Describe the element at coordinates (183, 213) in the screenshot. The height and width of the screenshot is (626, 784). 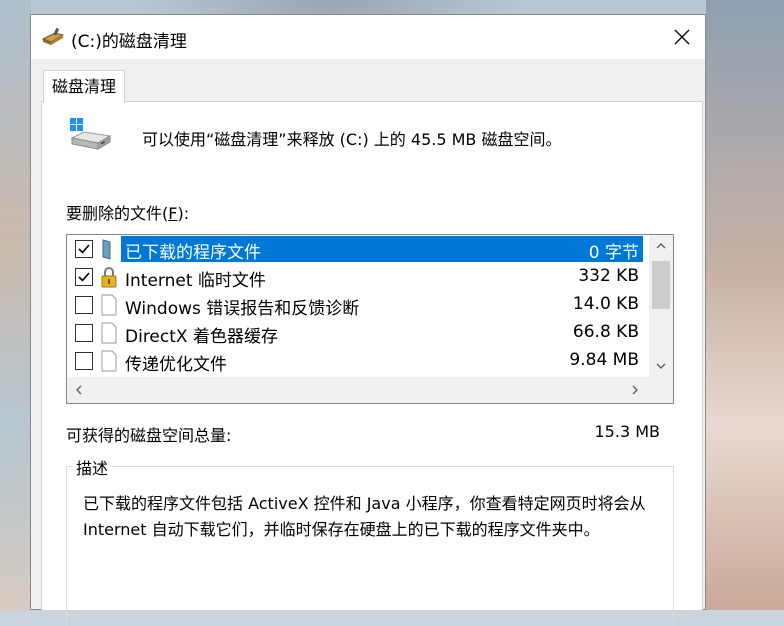
I see `files-label-post: ):` at that location.